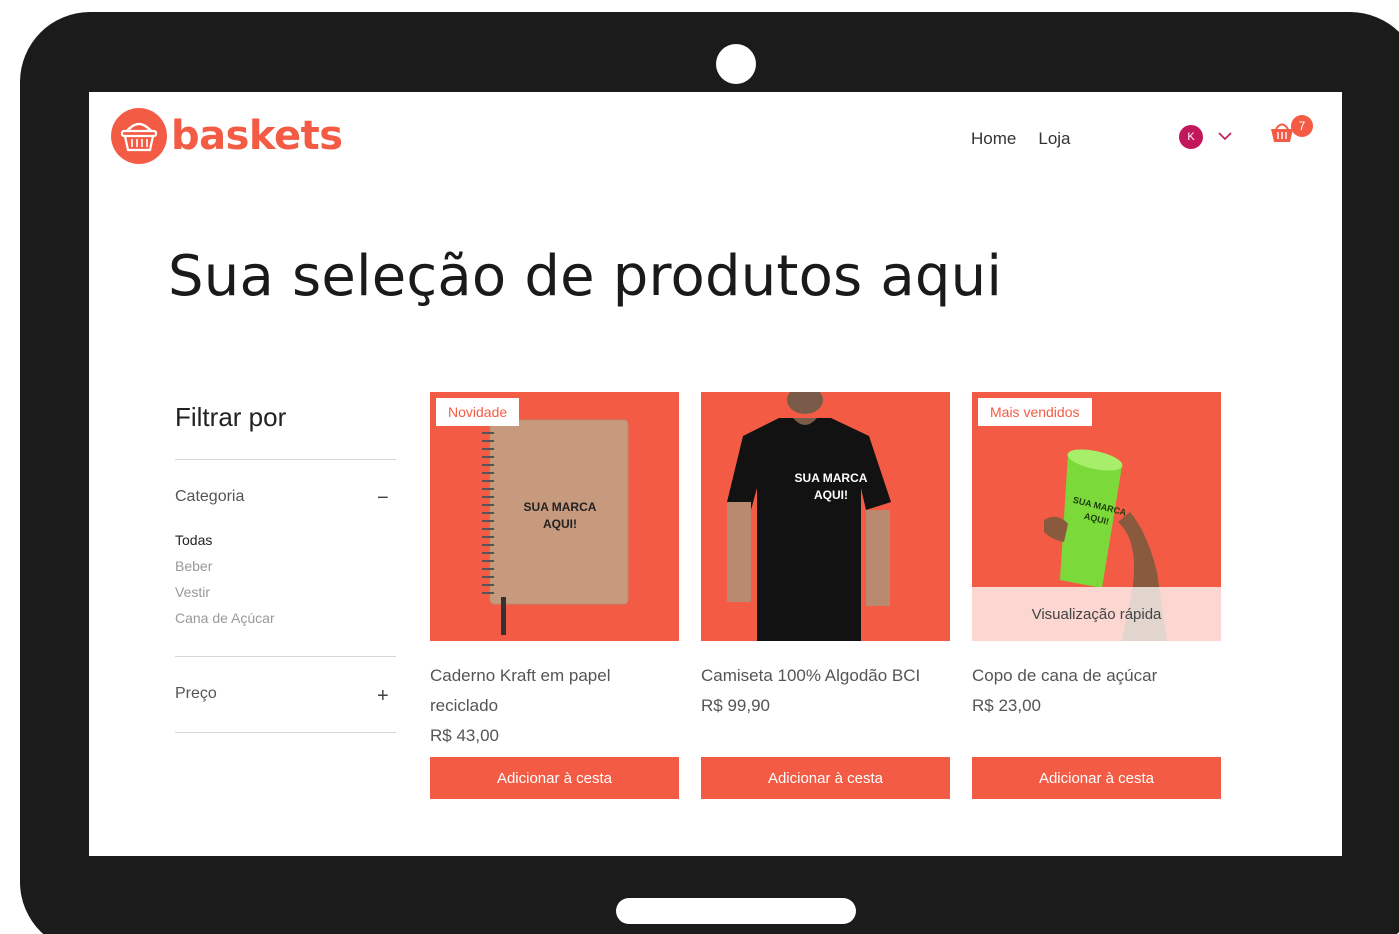 The height and width of the screenshot is (934, 1399). What do you see at coordinates (225, 597) in the screenshot?
I see `category-item-vestir: Vestir` at bounding box center [225, 597].